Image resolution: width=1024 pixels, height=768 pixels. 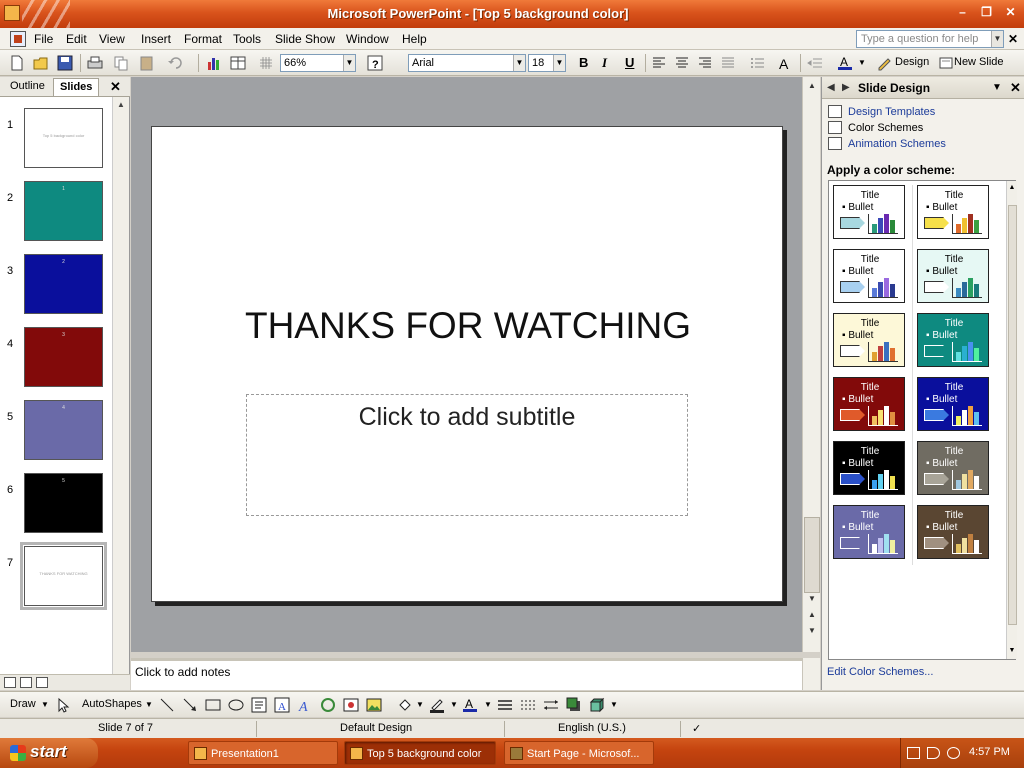 I want to click on keyboard-icon, so click(x=913, y=753).